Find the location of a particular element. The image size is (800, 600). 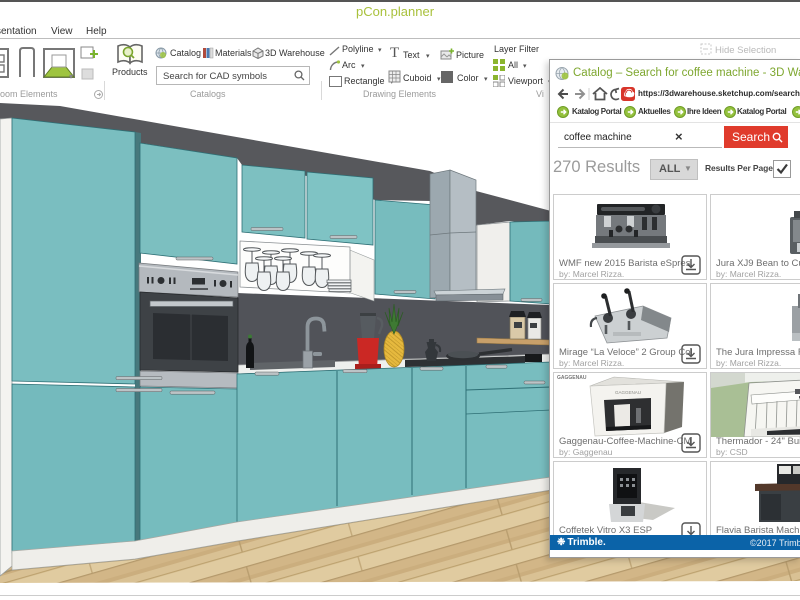

svg-text: GAGGENAU is located at coordinates (628, 392).